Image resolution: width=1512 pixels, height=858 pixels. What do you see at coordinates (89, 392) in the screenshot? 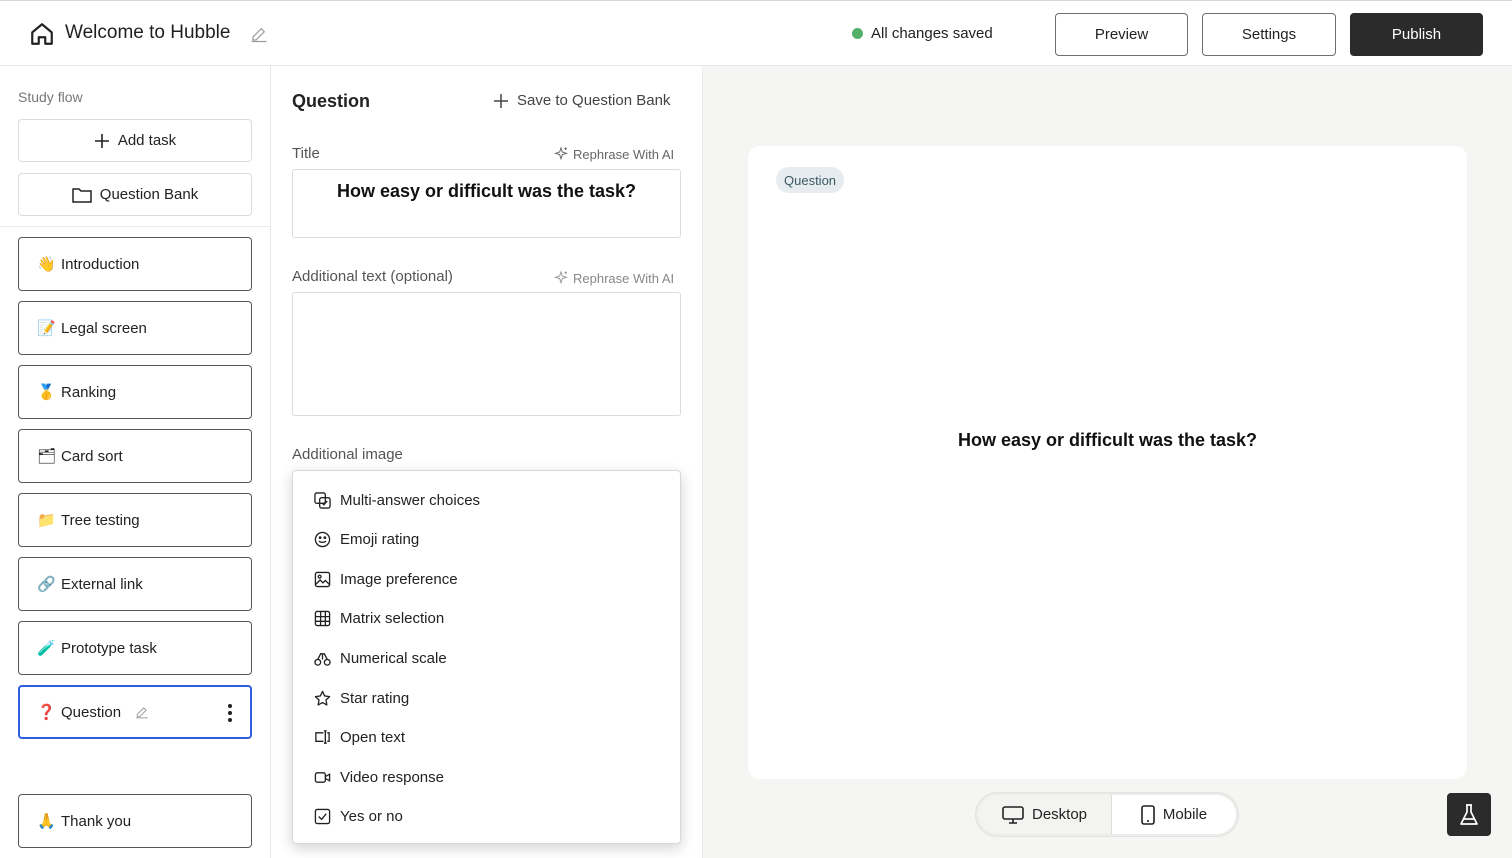
I see `task-label: Ranking` at bounding box center [89, 392].